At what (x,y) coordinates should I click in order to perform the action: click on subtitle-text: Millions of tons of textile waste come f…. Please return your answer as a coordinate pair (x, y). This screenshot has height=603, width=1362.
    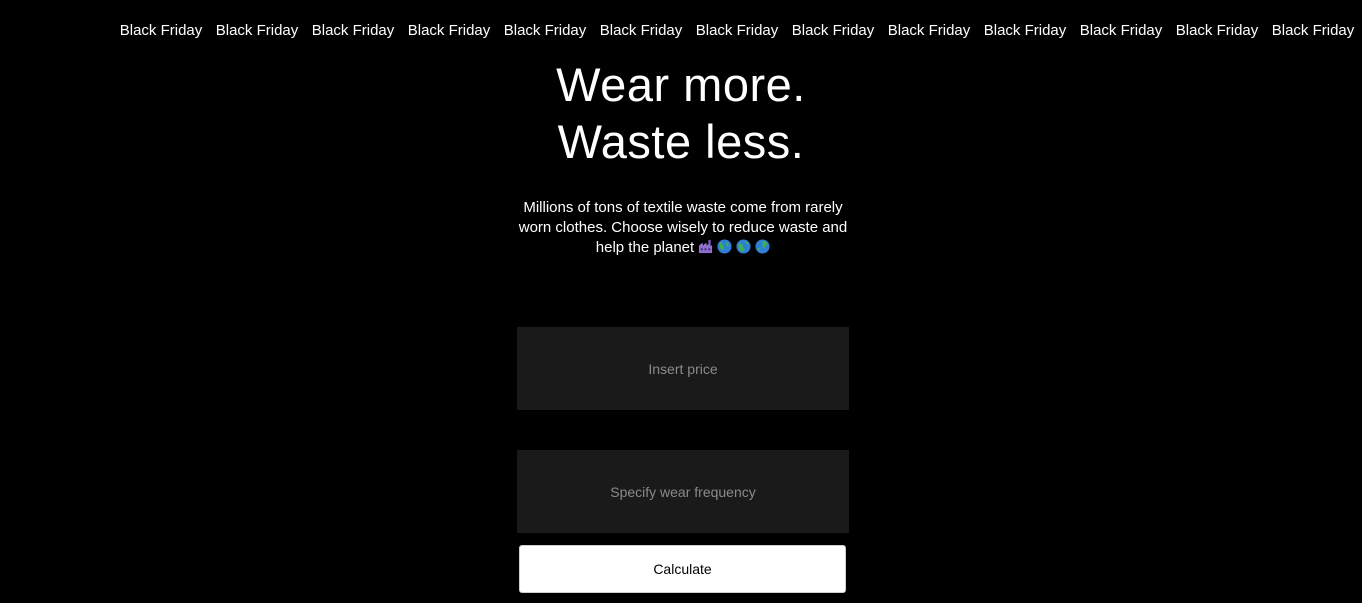
    Looking at the image, I should click on (683, 227).